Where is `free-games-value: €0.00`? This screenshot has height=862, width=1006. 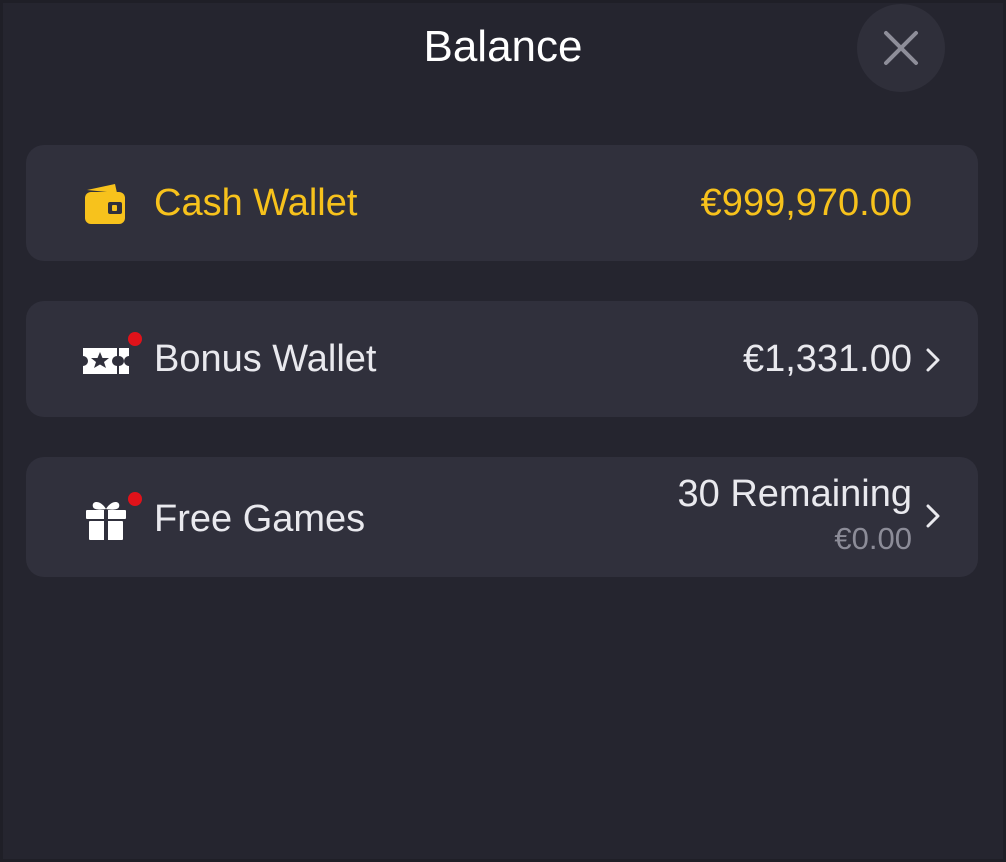 free-games-value: €0.00 is located at coordinates (873, 538).